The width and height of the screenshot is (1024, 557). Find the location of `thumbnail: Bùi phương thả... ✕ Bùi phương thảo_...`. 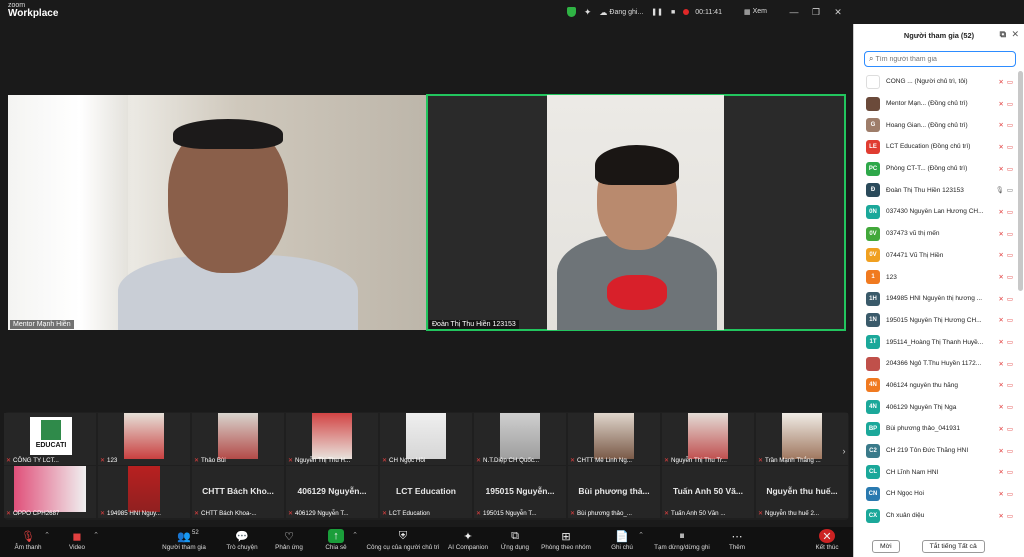

thumbnail: Bùi phương thả... ✕ Bùi phương thảo_... is located at coordinates (614, 492).